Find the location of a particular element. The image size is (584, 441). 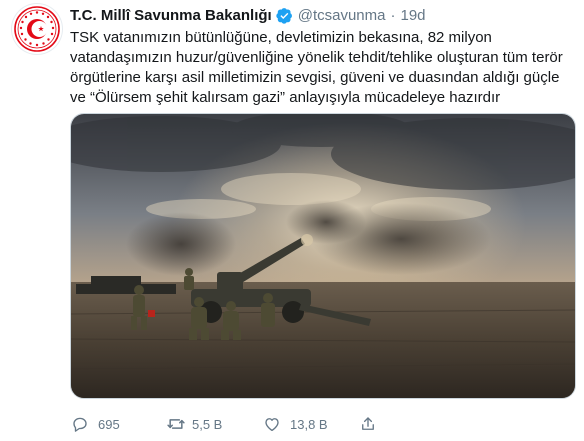

share-icon is located at coordinates (368, 424).